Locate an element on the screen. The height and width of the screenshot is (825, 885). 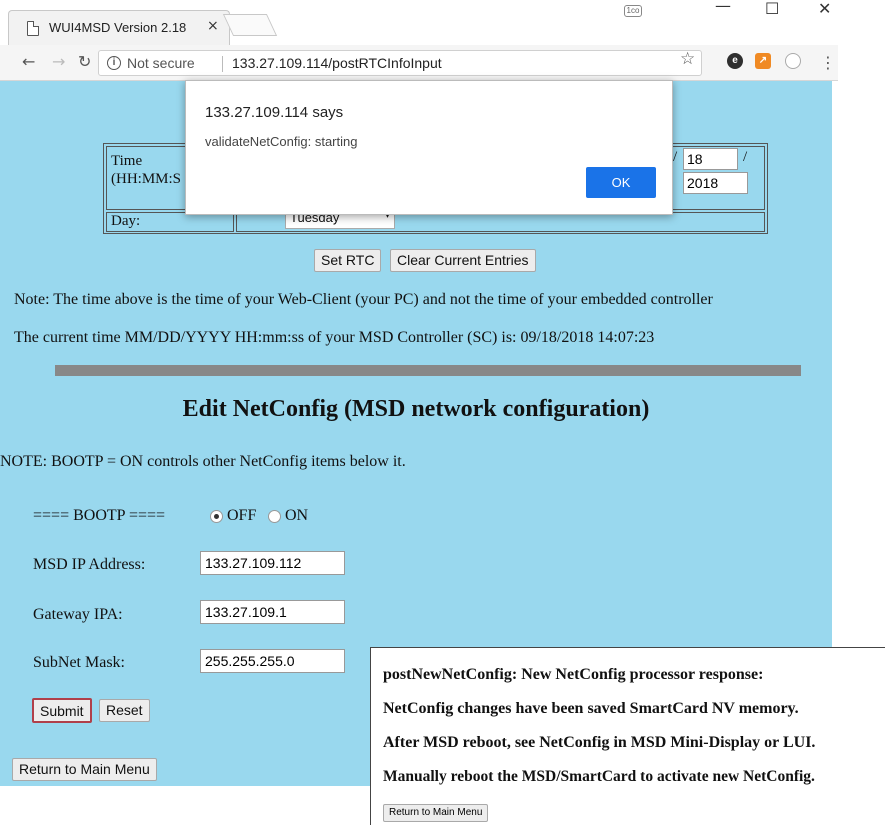
section-divider is located at coordinates (428, 370).